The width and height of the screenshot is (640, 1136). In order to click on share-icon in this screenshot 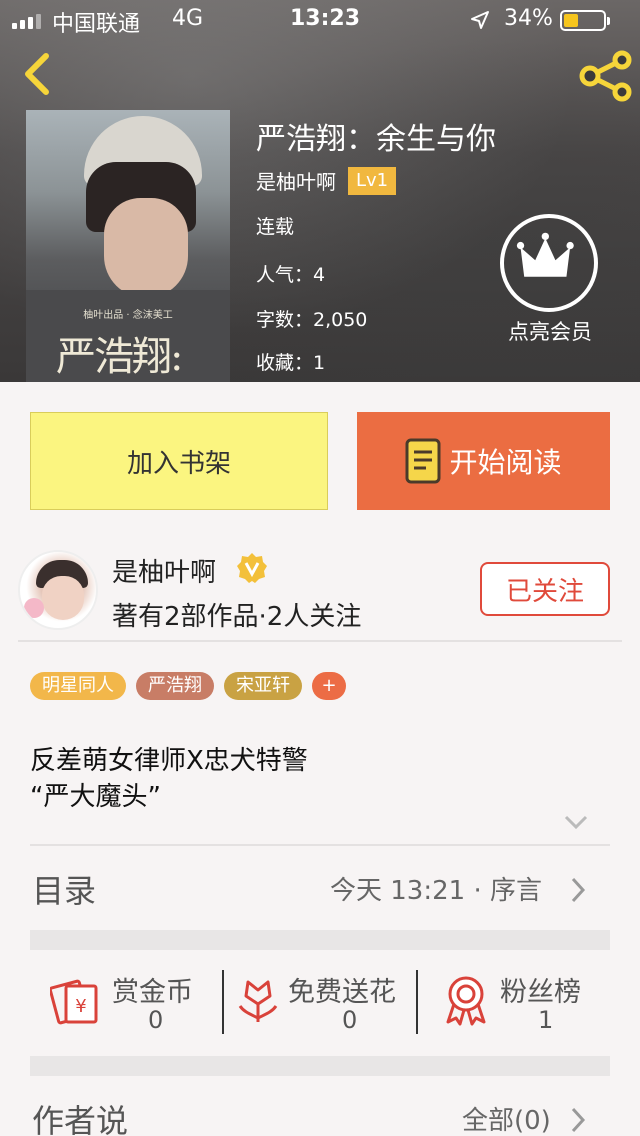, I will do `click(606, 76)`.